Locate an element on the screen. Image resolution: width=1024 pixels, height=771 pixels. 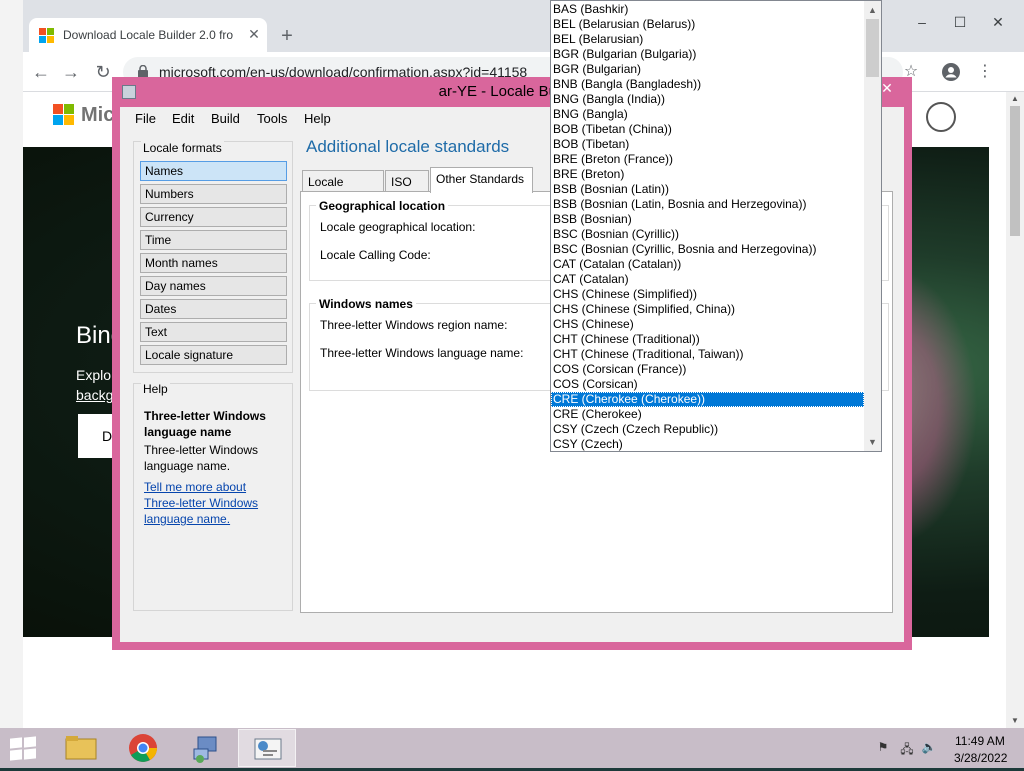
forward-button: → is located at coordinates (71, 72).